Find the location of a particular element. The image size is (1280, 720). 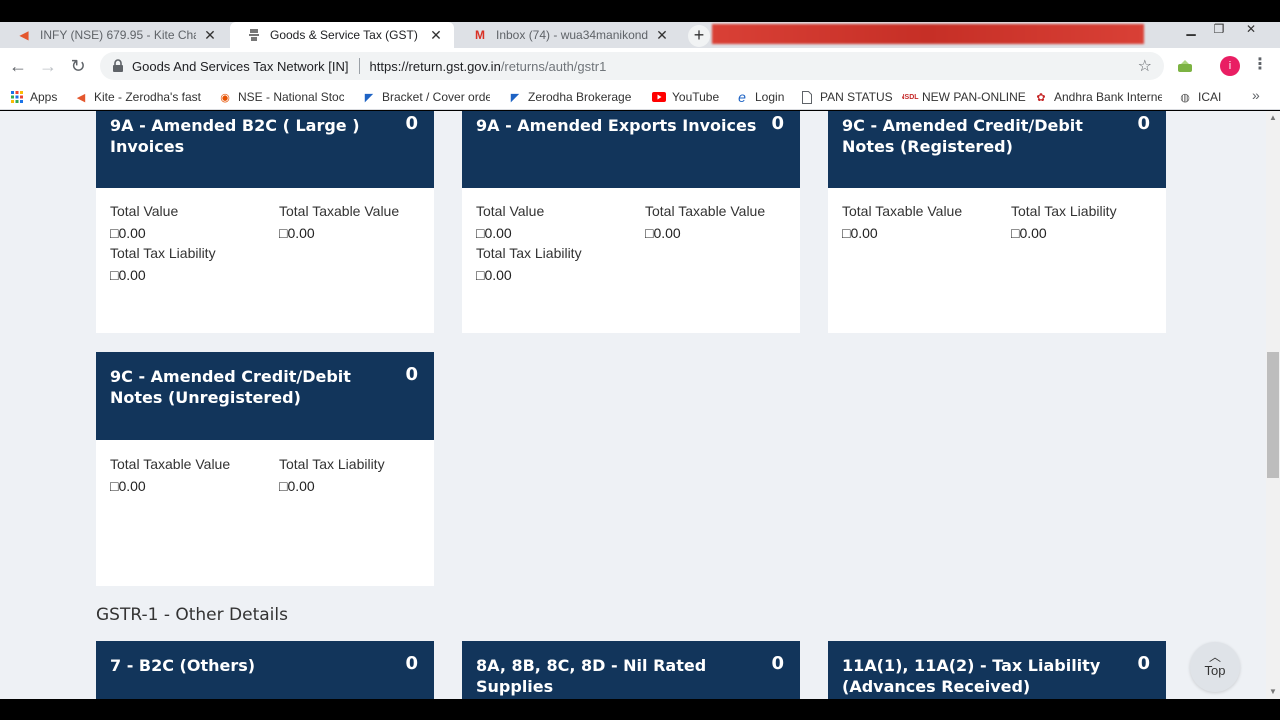

summary-card: 8A, 8B, 8C, 8D - Nil Rated Supplies 0 is located at coordinates (631, 670).